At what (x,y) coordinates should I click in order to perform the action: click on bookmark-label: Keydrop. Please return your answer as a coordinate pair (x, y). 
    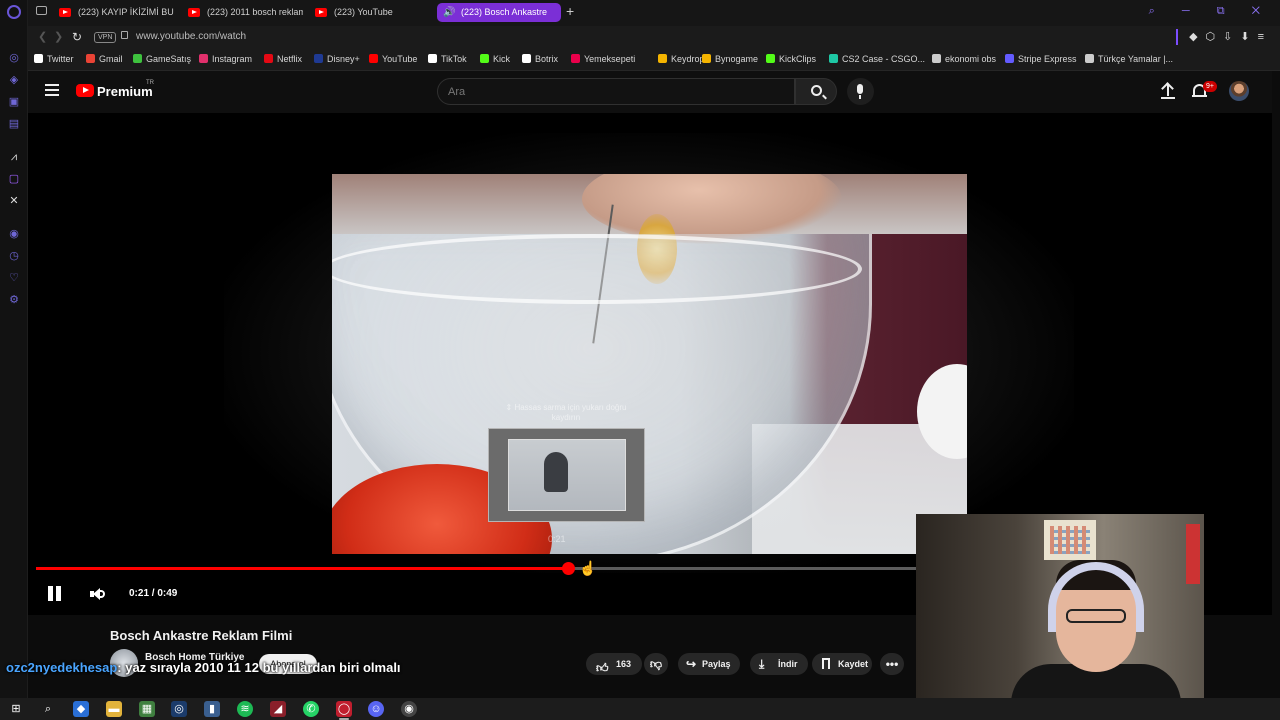
    Looking at the image, I should click on (688, 59).